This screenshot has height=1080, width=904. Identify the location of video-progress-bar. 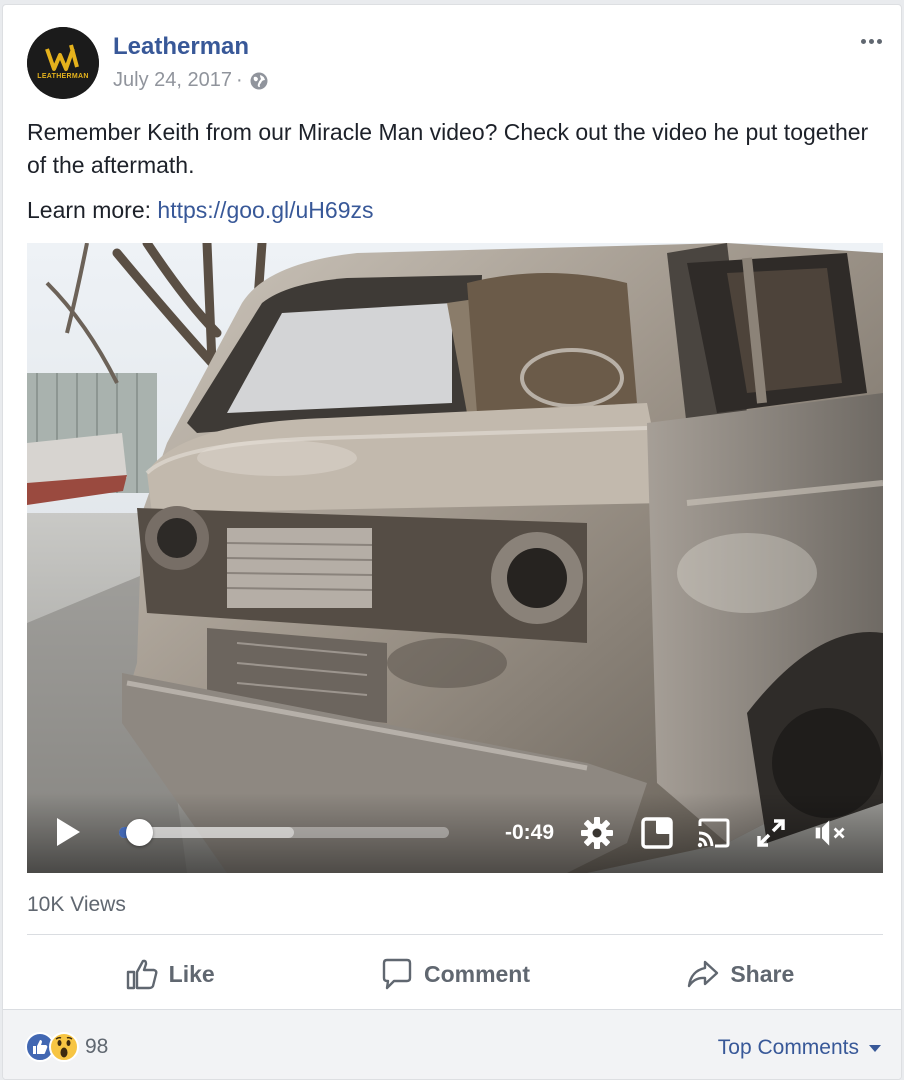
(284, 832).